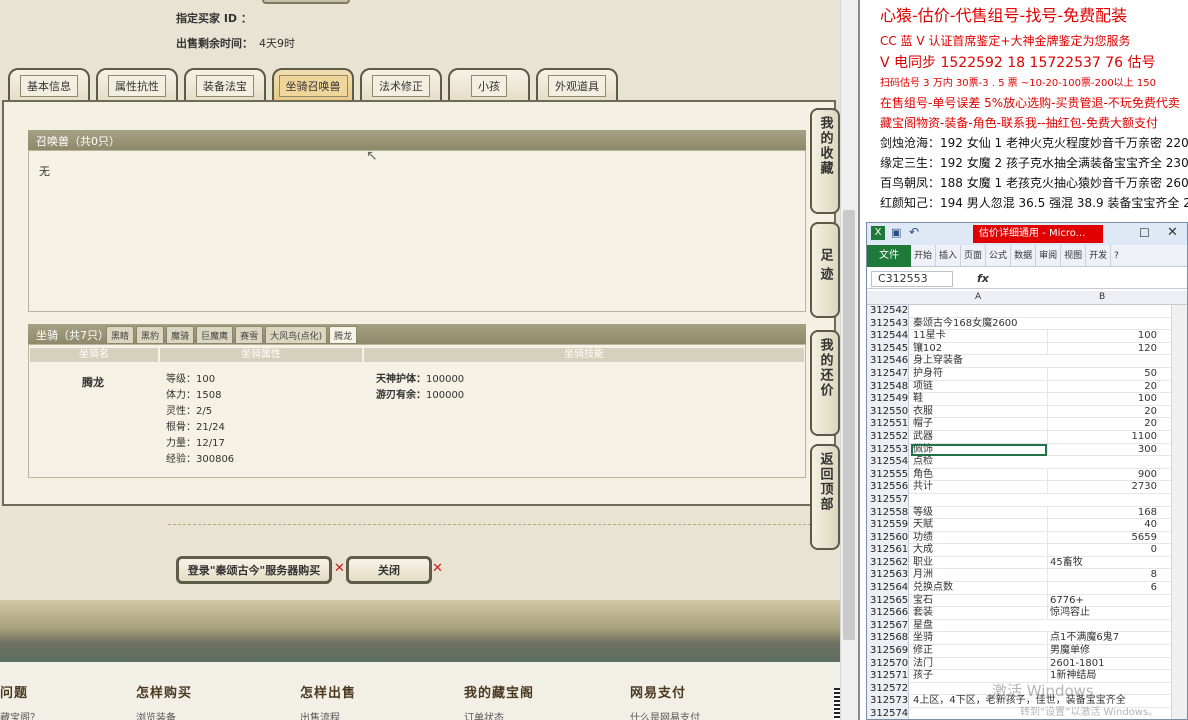  What do you see at coordinates (1103, 525) in the screenshot?
I see `cell-b: 40` at bounding box center [1103, 525].